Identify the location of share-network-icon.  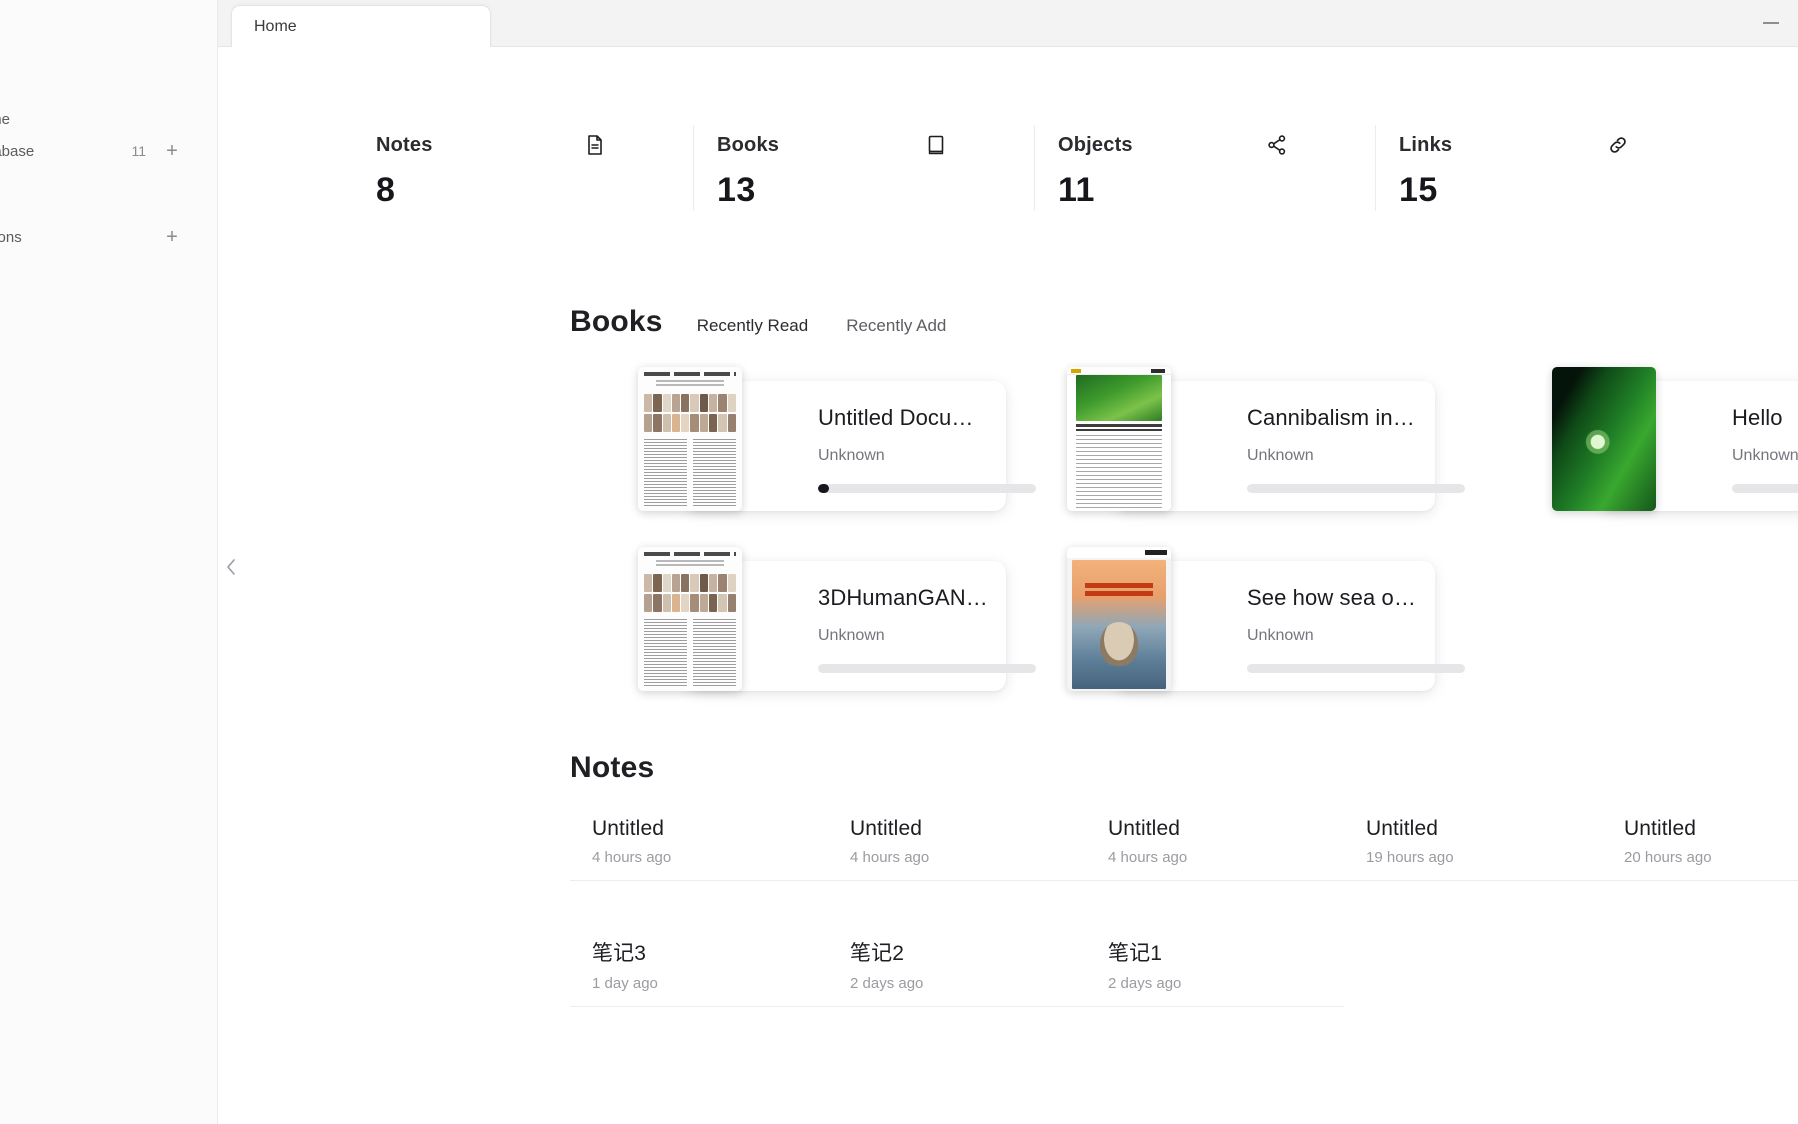
(1277, 145).